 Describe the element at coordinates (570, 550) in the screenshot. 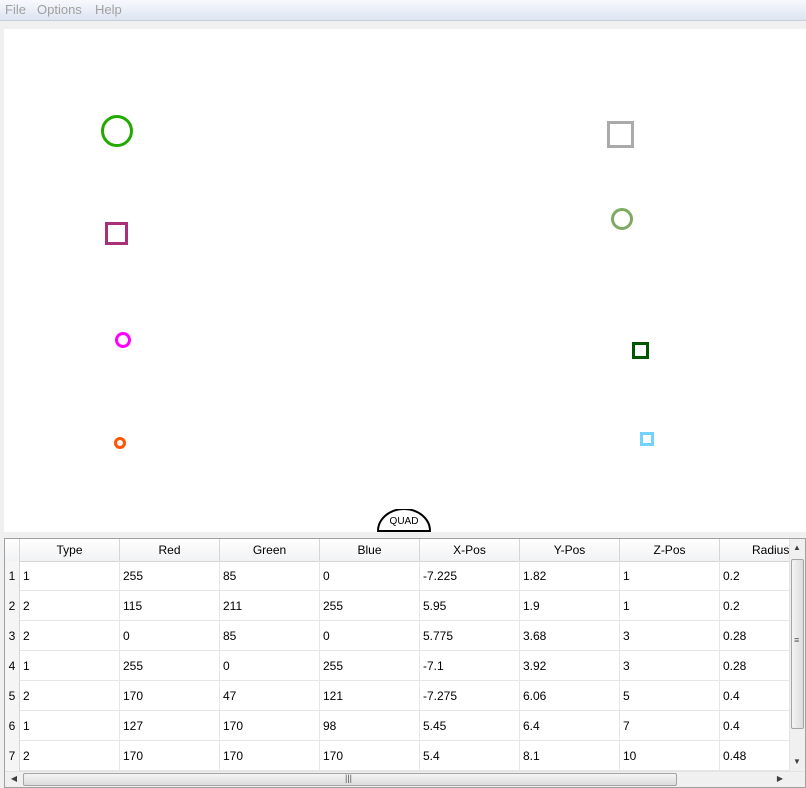

I see `column-header-y-pos: Y-Pos` at that location.